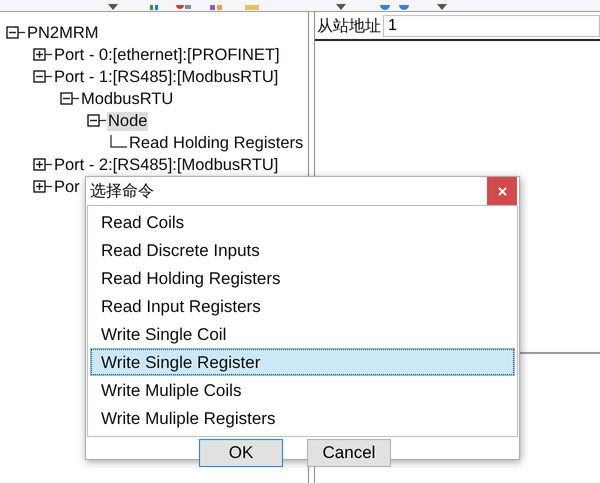 The width and height of the screenshot is (600, 483). What do you see at coordinates (302, 250) in the screenshot?
I see `list-item: Read Discrete Inputs` at bounding box center [302, 250].